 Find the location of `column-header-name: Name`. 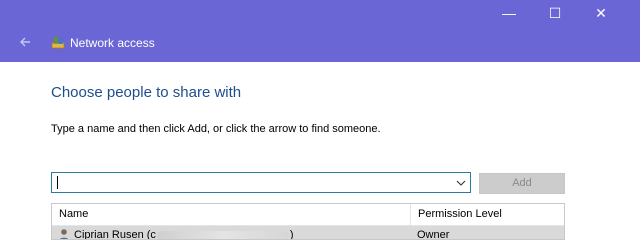

column-header-name: Name is located at coordinates (231, 214).